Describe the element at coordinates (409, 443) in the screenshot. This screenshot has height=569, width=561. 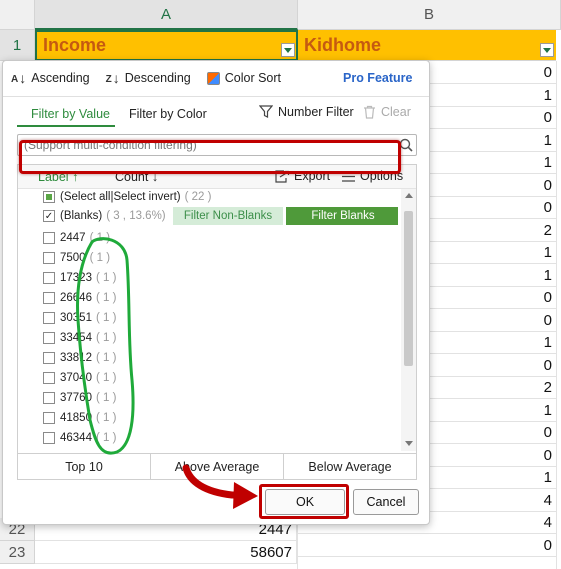
I see `scroll-down-icon` at that location.